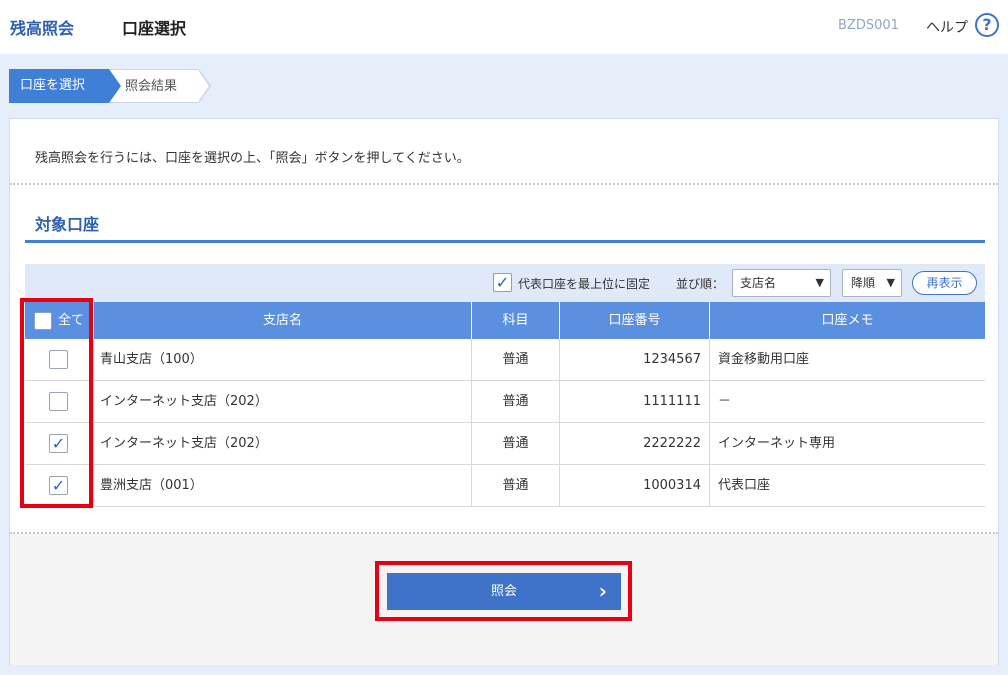 Image resolution: width=1008 pixels, height=675 pixels. What do you see at coordinates (634, 320) in the screenshot?
I see `col-number: 口座番号` at bounding box center [634, 320].